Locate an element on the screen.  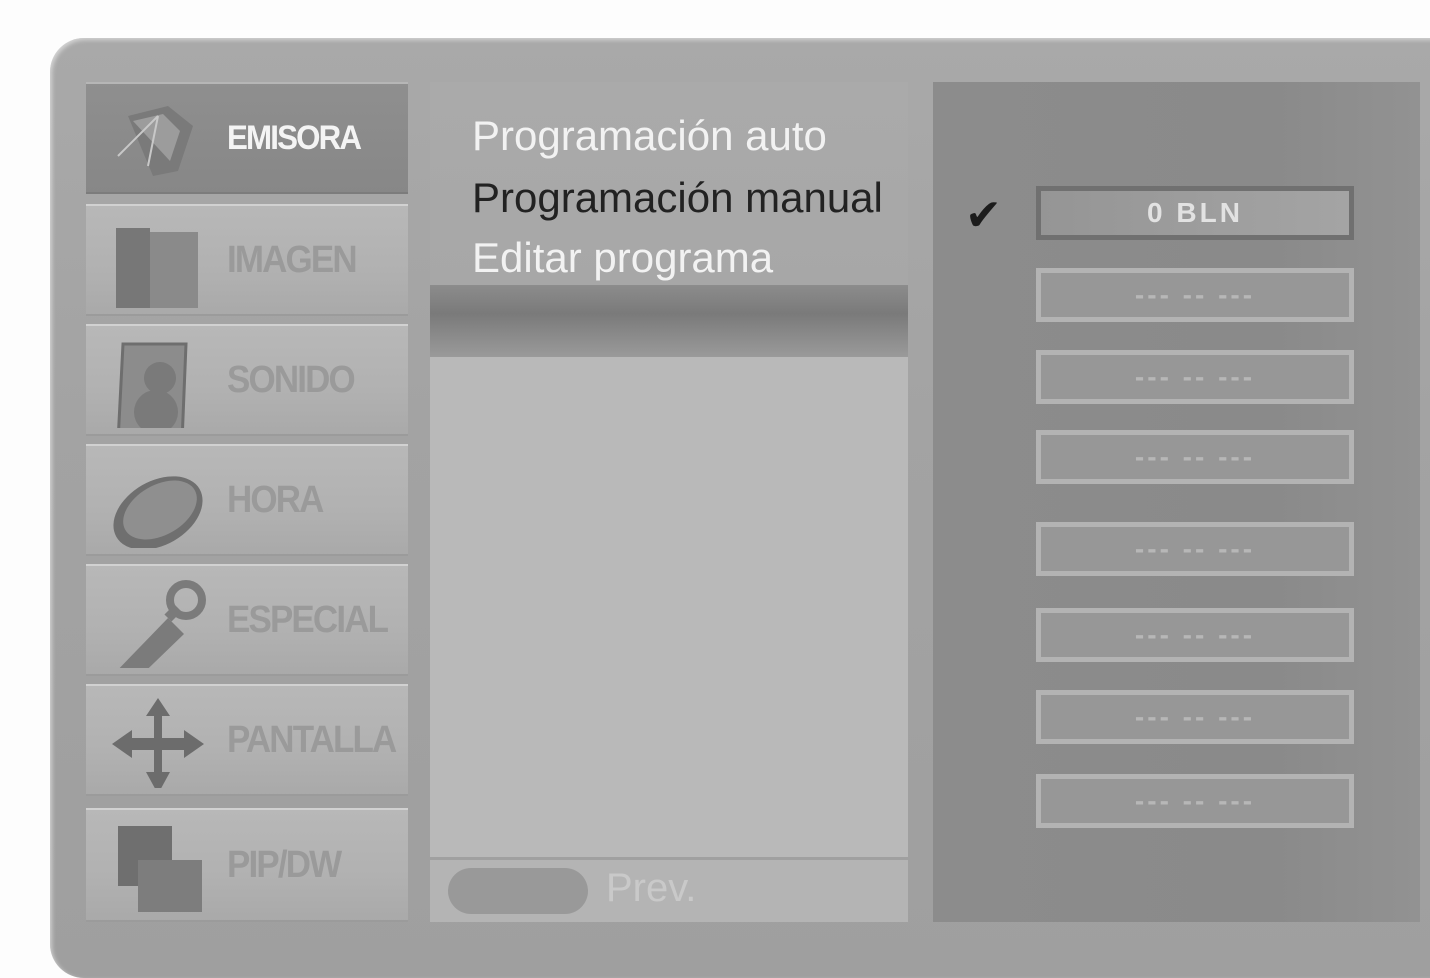
category-label: HORA is located at coordinates (275, 499).